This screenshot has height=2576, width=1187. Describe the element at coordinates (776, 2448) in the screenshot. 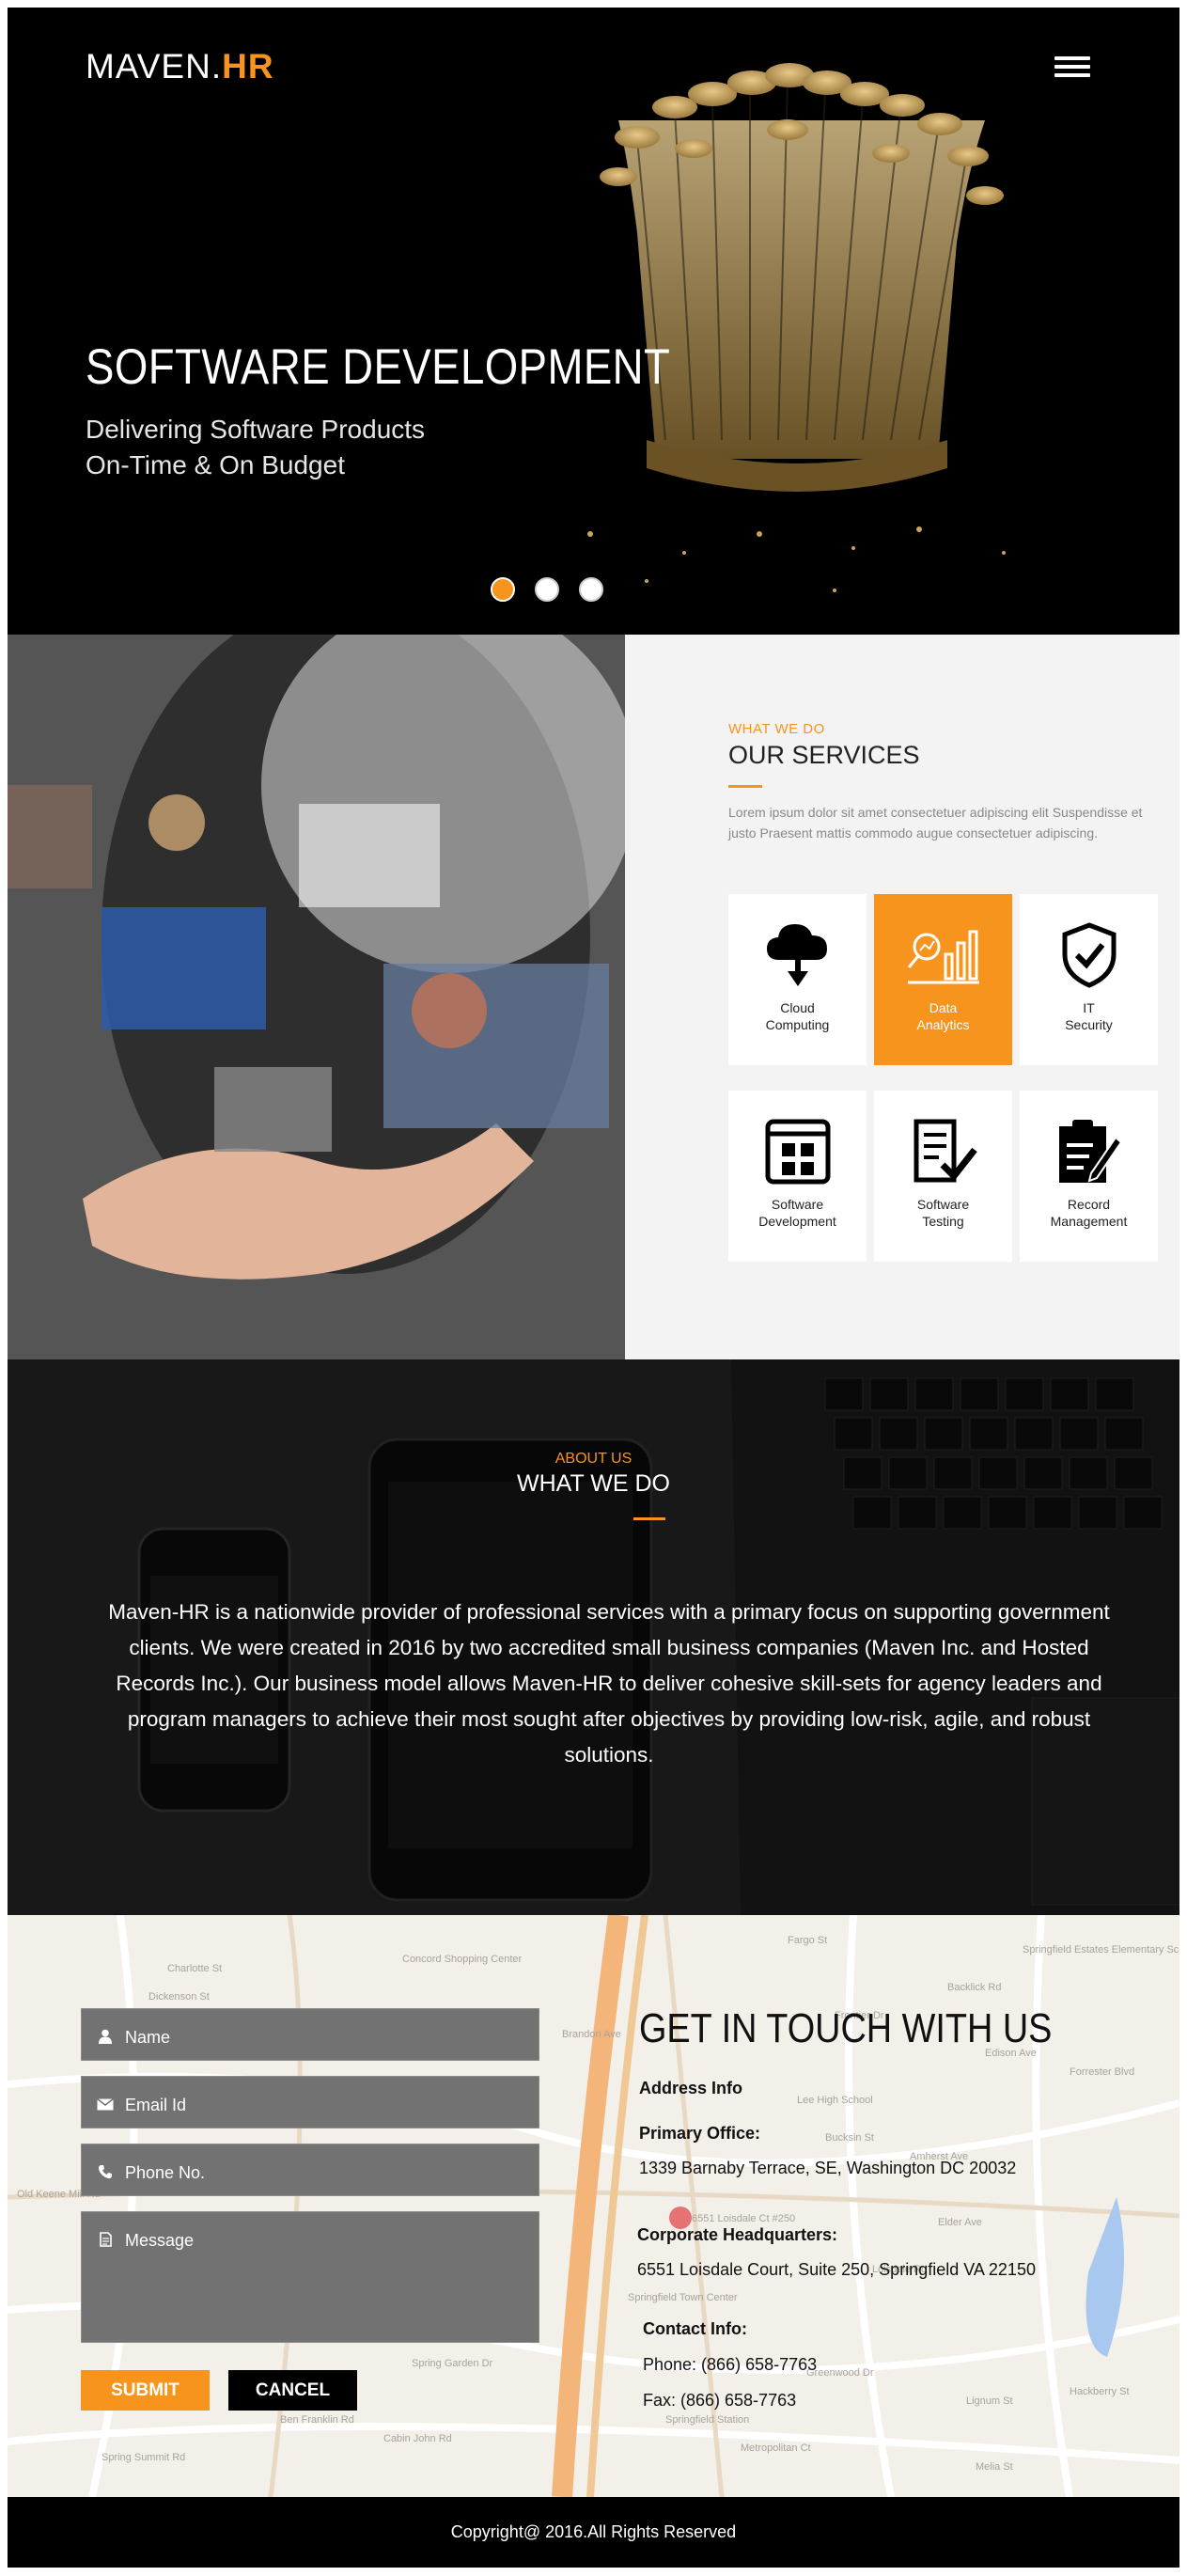

I see `map-label-metropolitan: Metropolitan Ct` at that location.